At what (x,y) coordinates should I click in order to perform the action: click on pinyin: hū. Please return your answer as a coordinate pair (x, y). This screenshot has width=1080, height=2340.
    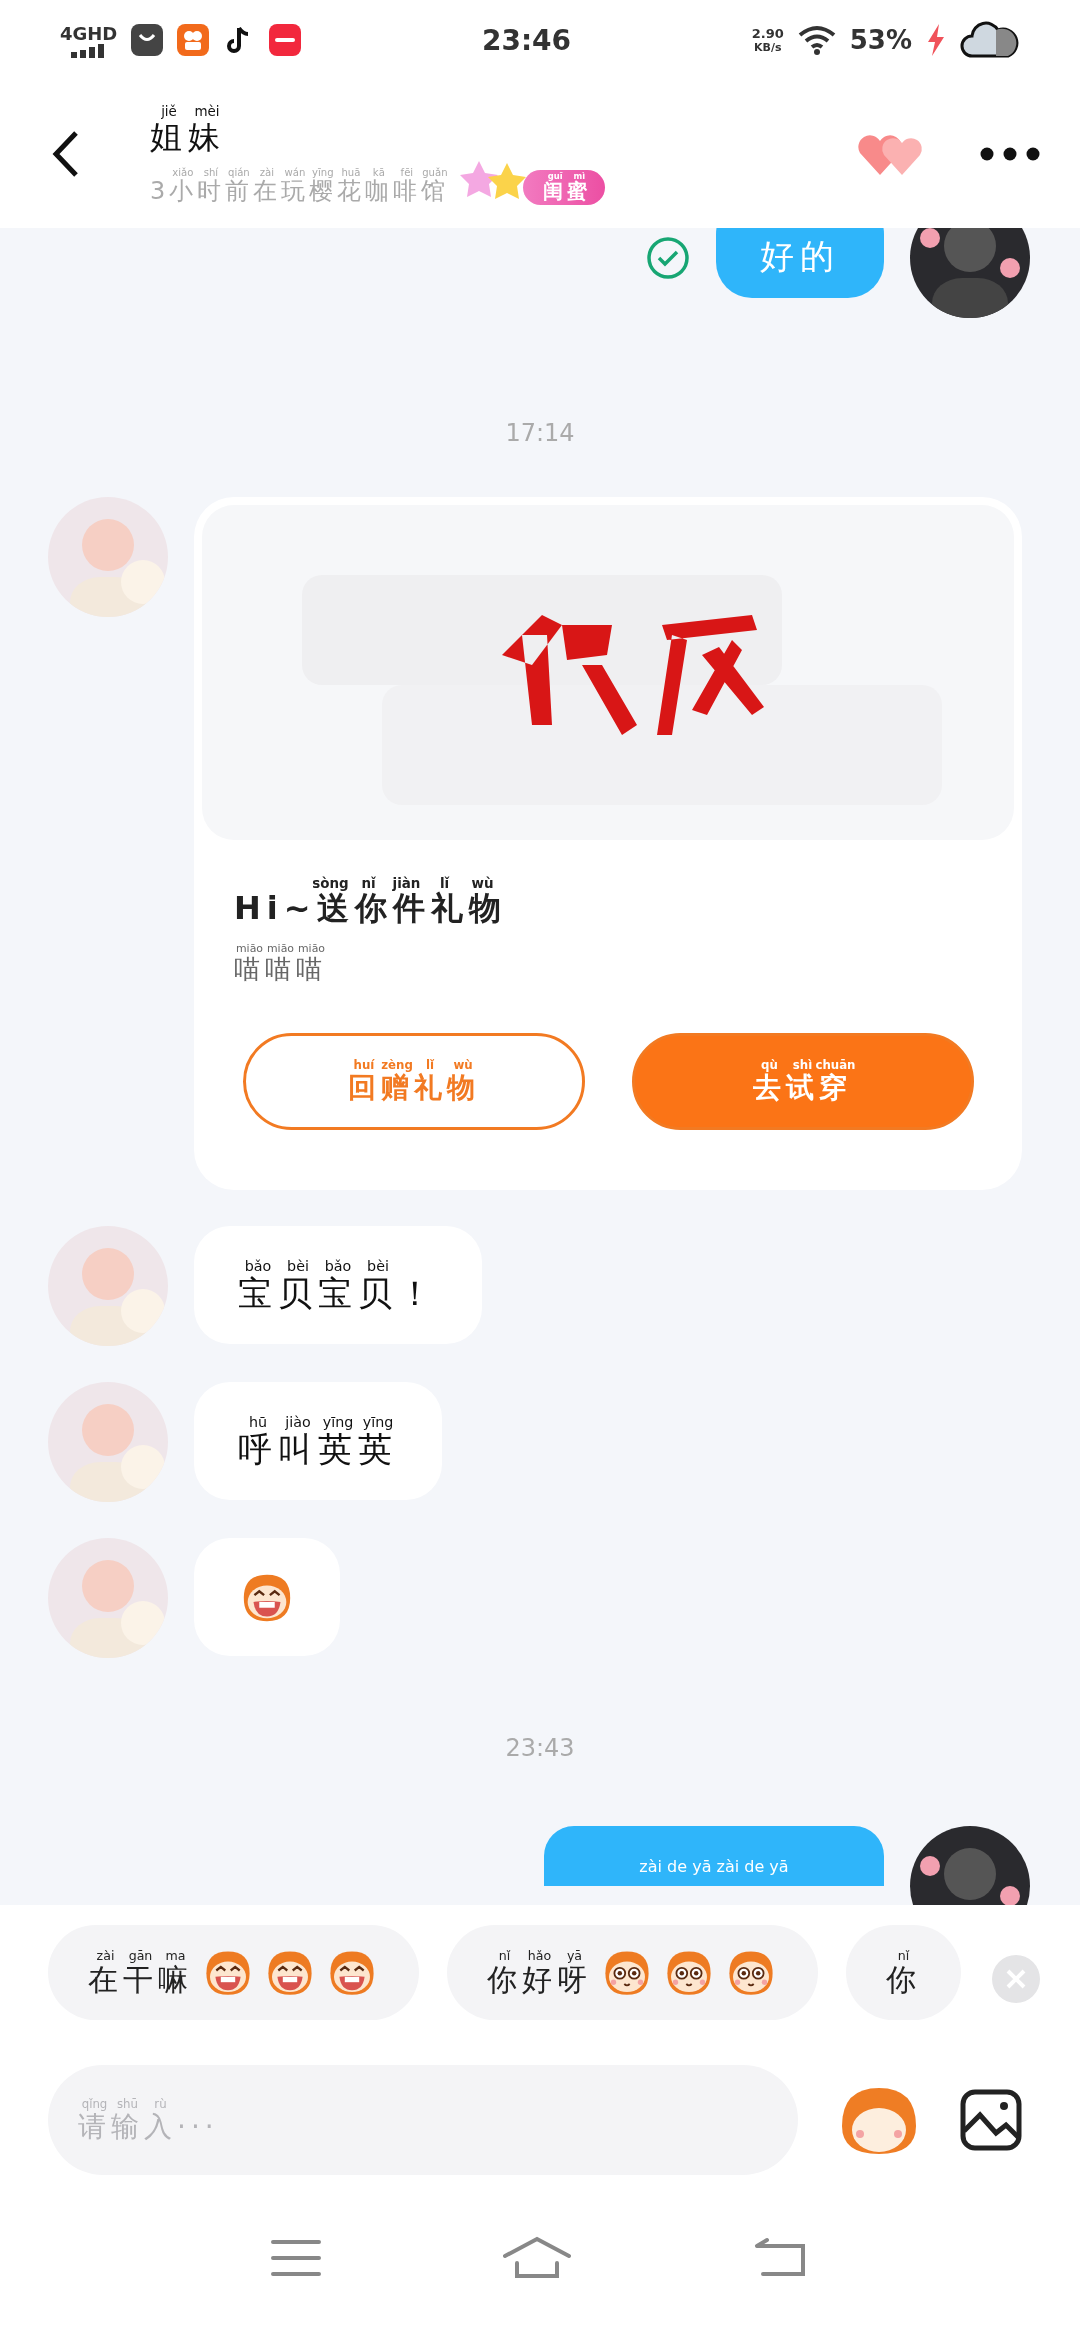
    Looking at the image, I should click on (258, 1422).